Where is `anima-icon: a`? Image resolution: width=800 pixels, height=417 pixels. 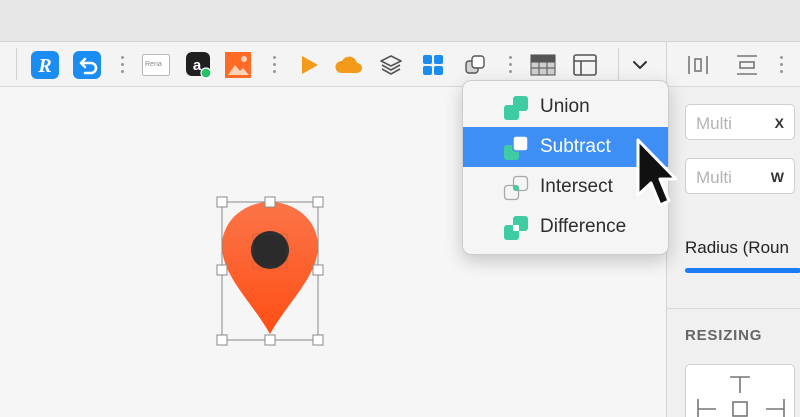 anima-icon: a is located at coordinates (199, 65).